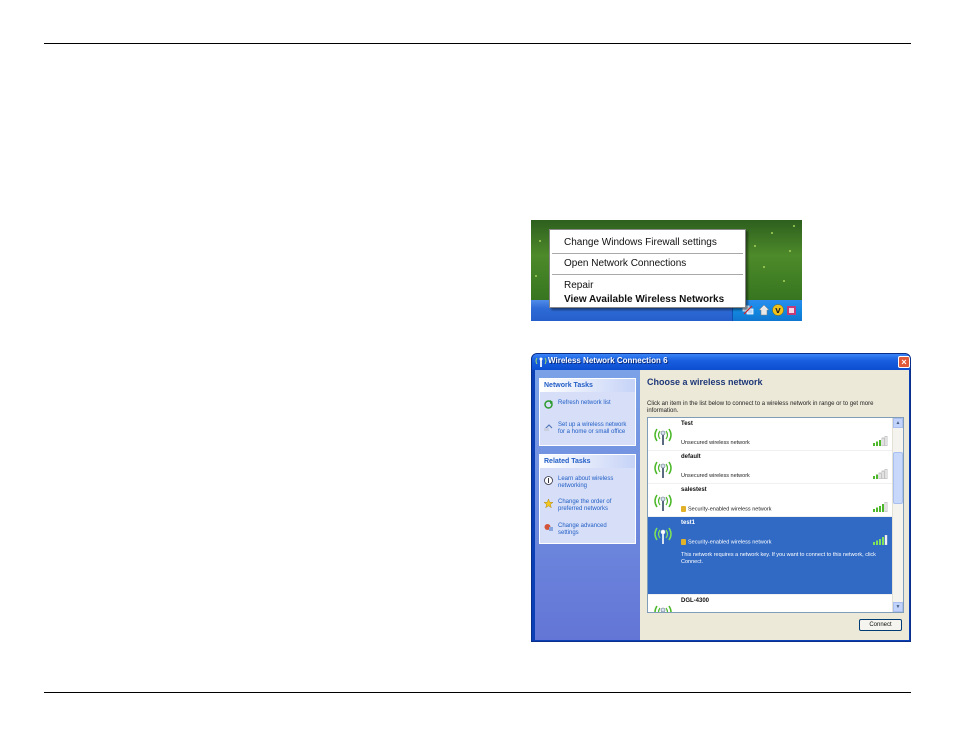 The height and width of the screenshot is (737, 954). I want to click on menu-item-firewall-settings: Change Windows Firewall settings, so click(640, 243).